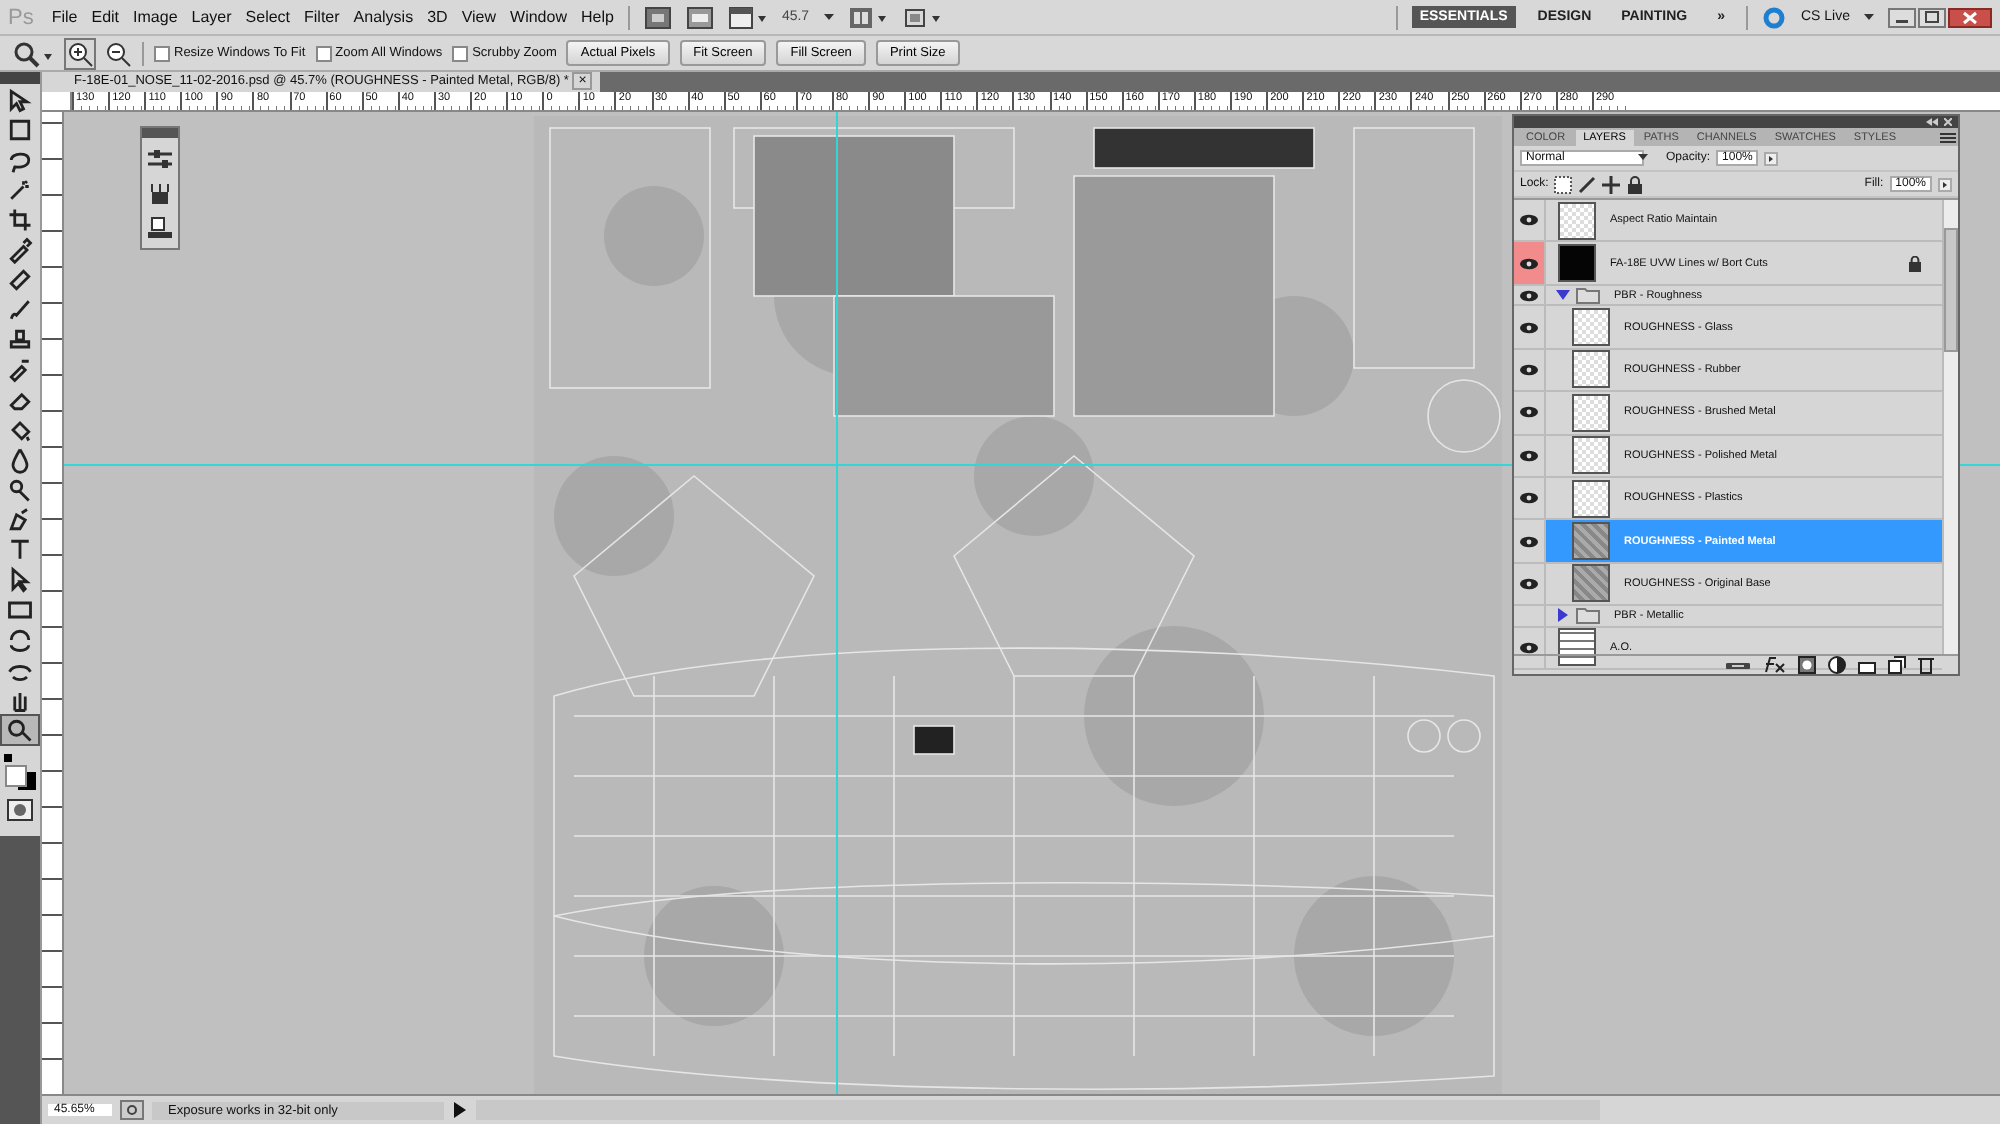  What do you see at coordinates (1771, 158) in the screenshot?
I see `opacity-arrow-icon` at bounding box center [1771, 158].